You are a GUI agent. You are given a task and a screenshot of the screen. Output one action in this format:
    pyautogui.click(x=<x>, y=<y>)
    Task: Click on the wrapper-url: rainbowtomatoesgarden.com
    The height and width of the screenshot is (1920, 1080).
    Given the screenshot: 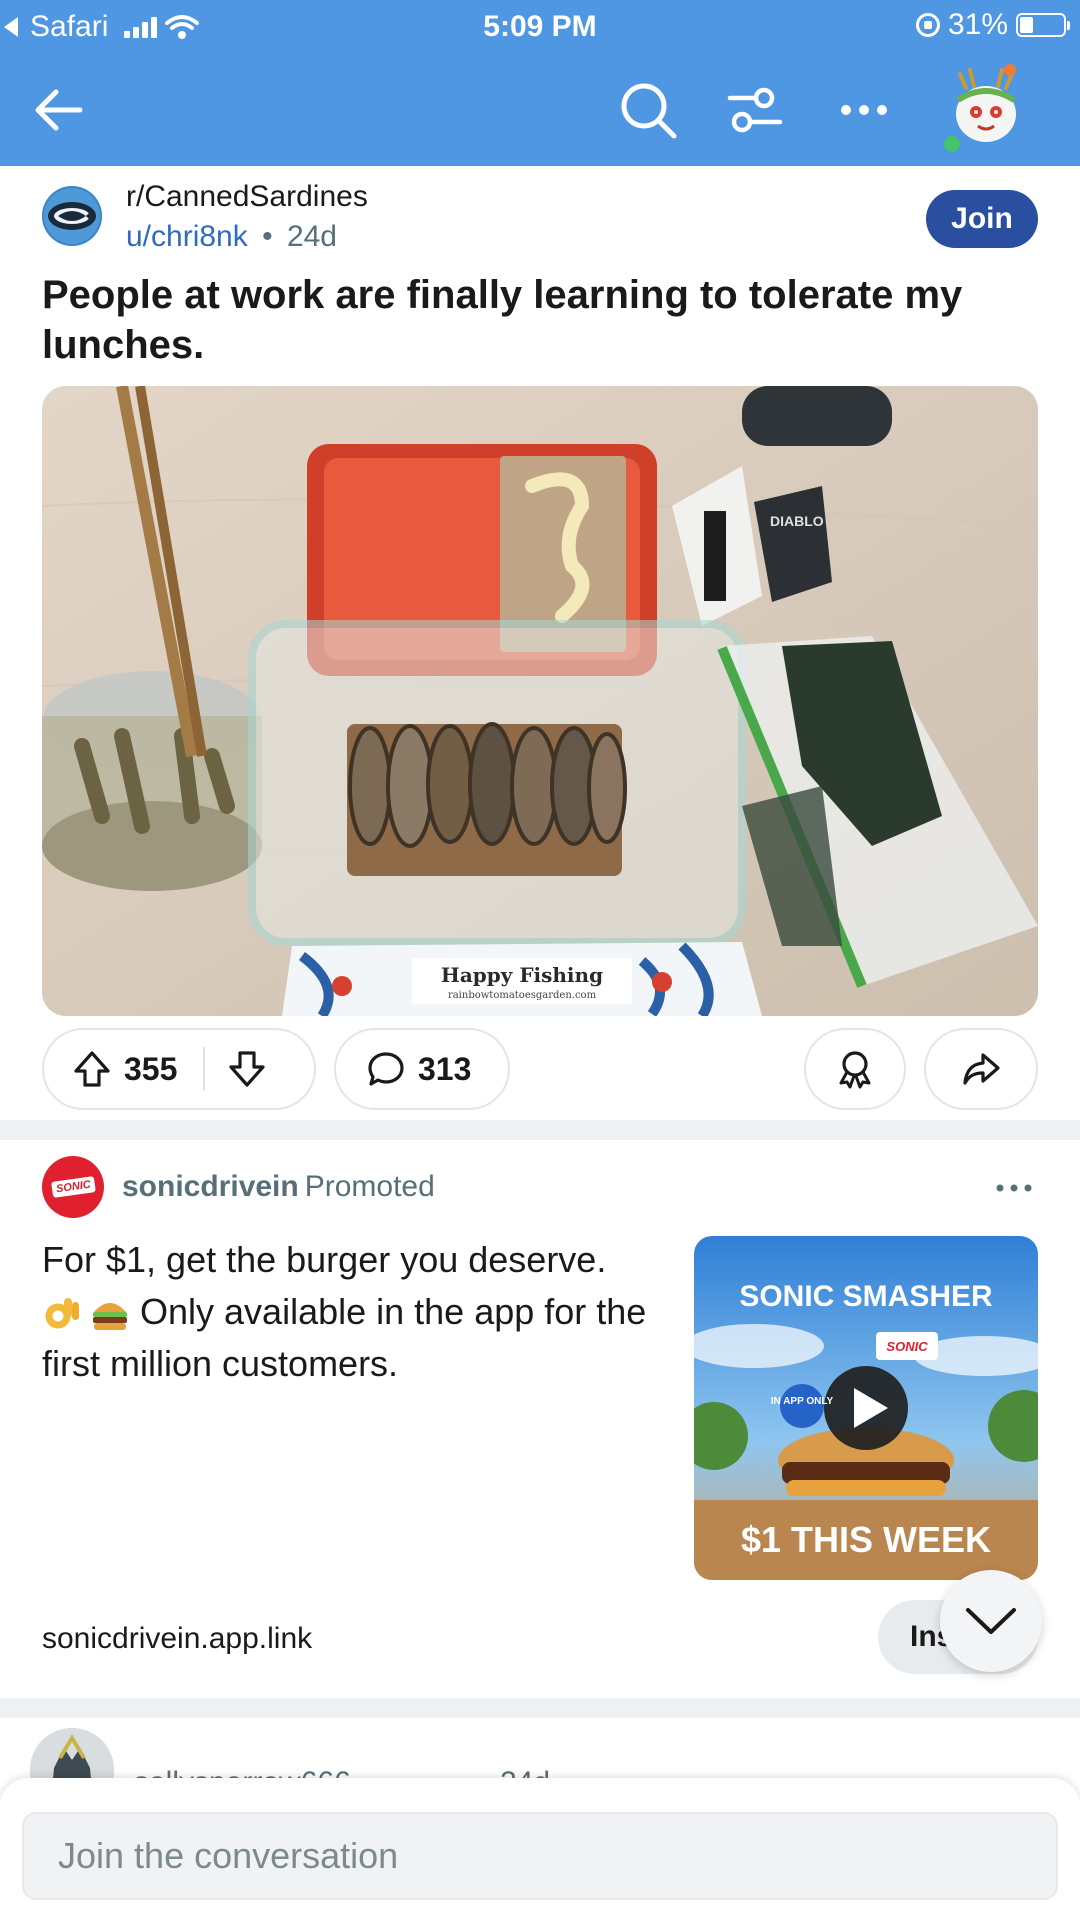 What is the action you would take?
    pyautogui.click(x=522, y=995)
    